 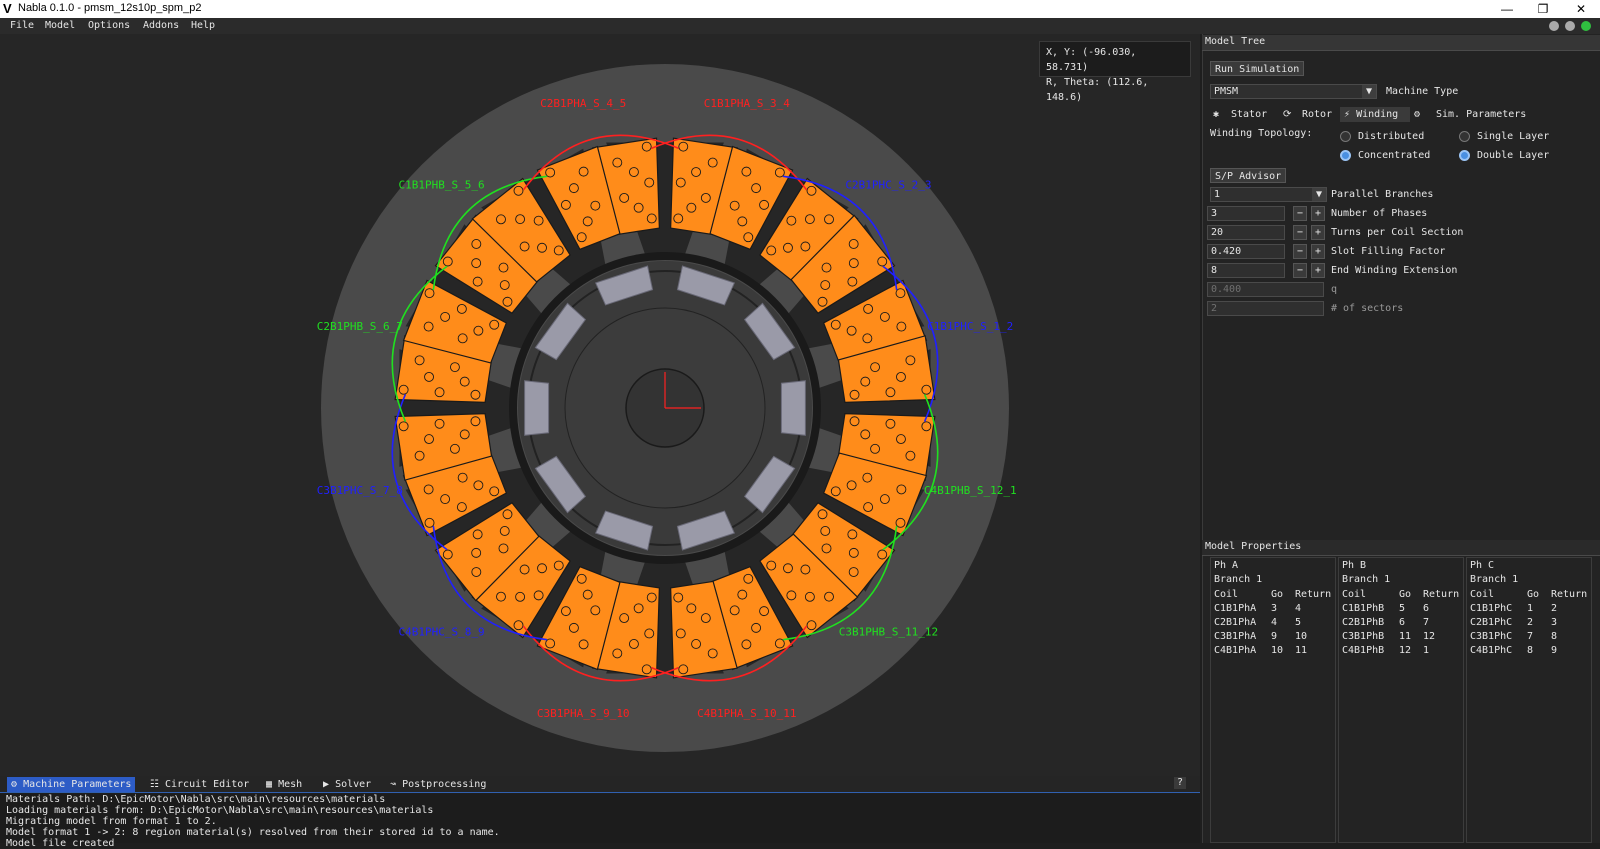 I want to click on menu-options: Options, so click(x=109, y=25).